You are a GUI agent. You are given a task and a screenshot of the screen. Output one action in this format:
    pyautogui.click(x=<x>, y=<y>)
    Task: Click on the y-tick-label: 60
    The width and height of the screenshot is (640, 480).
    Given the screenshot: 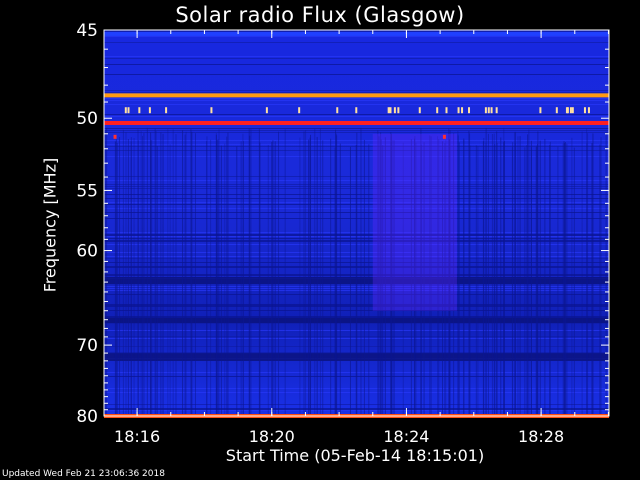 What is the action you would take?
    pyautogui.click(x=87, y=252)
    